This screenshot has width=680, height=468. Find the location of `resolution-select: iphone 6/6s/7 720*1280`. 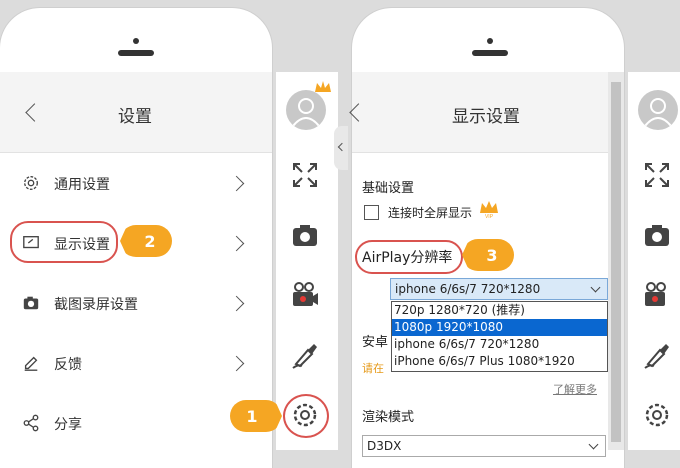

resolution-select: iphone 6/6s/7 720*1280 is located at coordinates (499, 289).